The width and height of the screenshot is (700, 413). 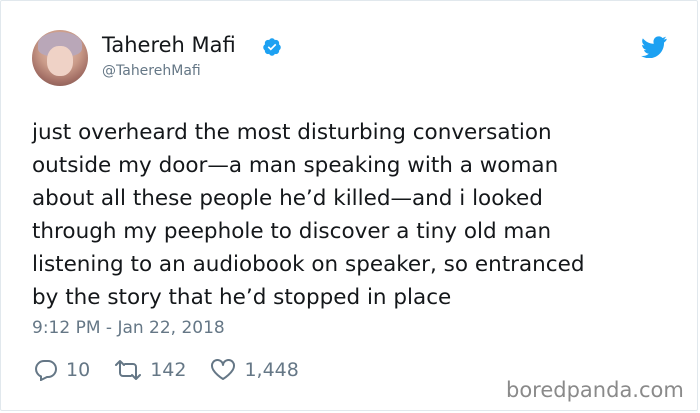 I want to click on reply-count: 10, so click(x=78, y=370).